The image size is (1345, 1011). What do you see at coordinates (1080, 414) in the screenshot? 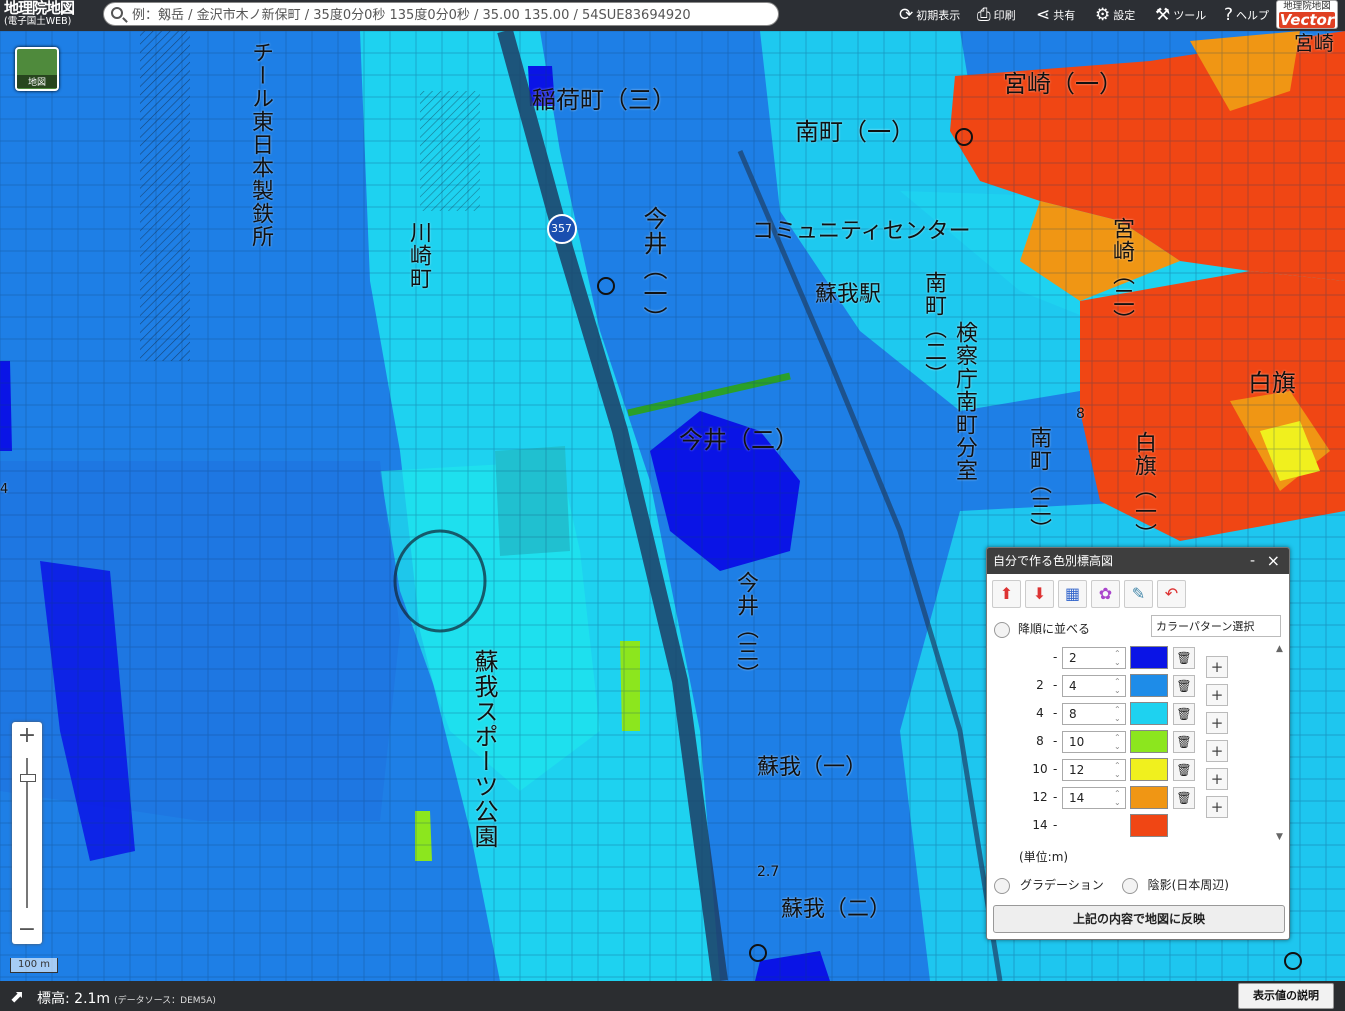
I see `label-elev-8: 8` at bounding box center [1080, 414].